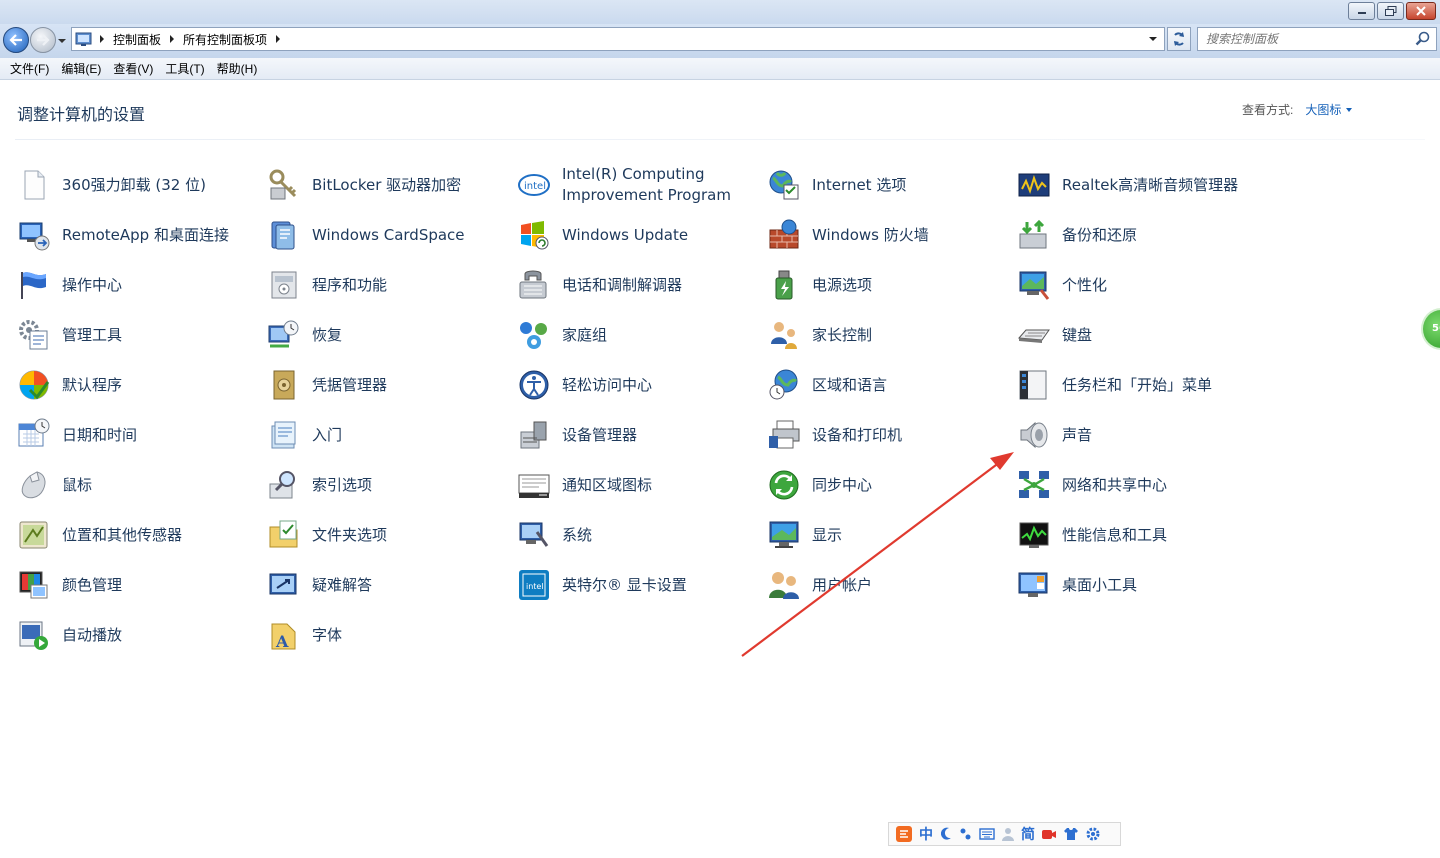  Describe the element at coordinates (29, 69) in the screenshot. I see `menu-file: 文件(F)` at that location.